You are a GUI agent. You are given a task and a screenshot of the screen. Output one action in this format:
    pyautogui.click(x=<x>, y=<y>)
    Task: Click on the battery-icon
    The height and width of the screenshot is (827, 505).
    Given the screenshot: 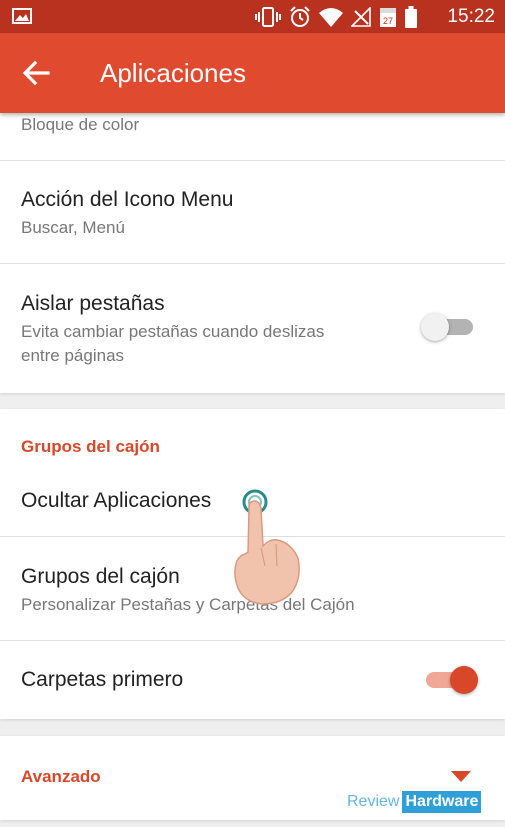 What is the action you would take?
    pyautogui.click(x=411, y=17)
    